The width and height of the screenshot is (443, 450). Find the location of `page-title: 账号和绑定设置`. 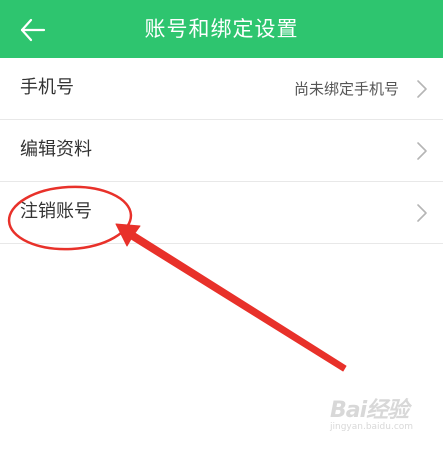

page-title: 账号和绑定设置 is located at coordinates (221, 29).